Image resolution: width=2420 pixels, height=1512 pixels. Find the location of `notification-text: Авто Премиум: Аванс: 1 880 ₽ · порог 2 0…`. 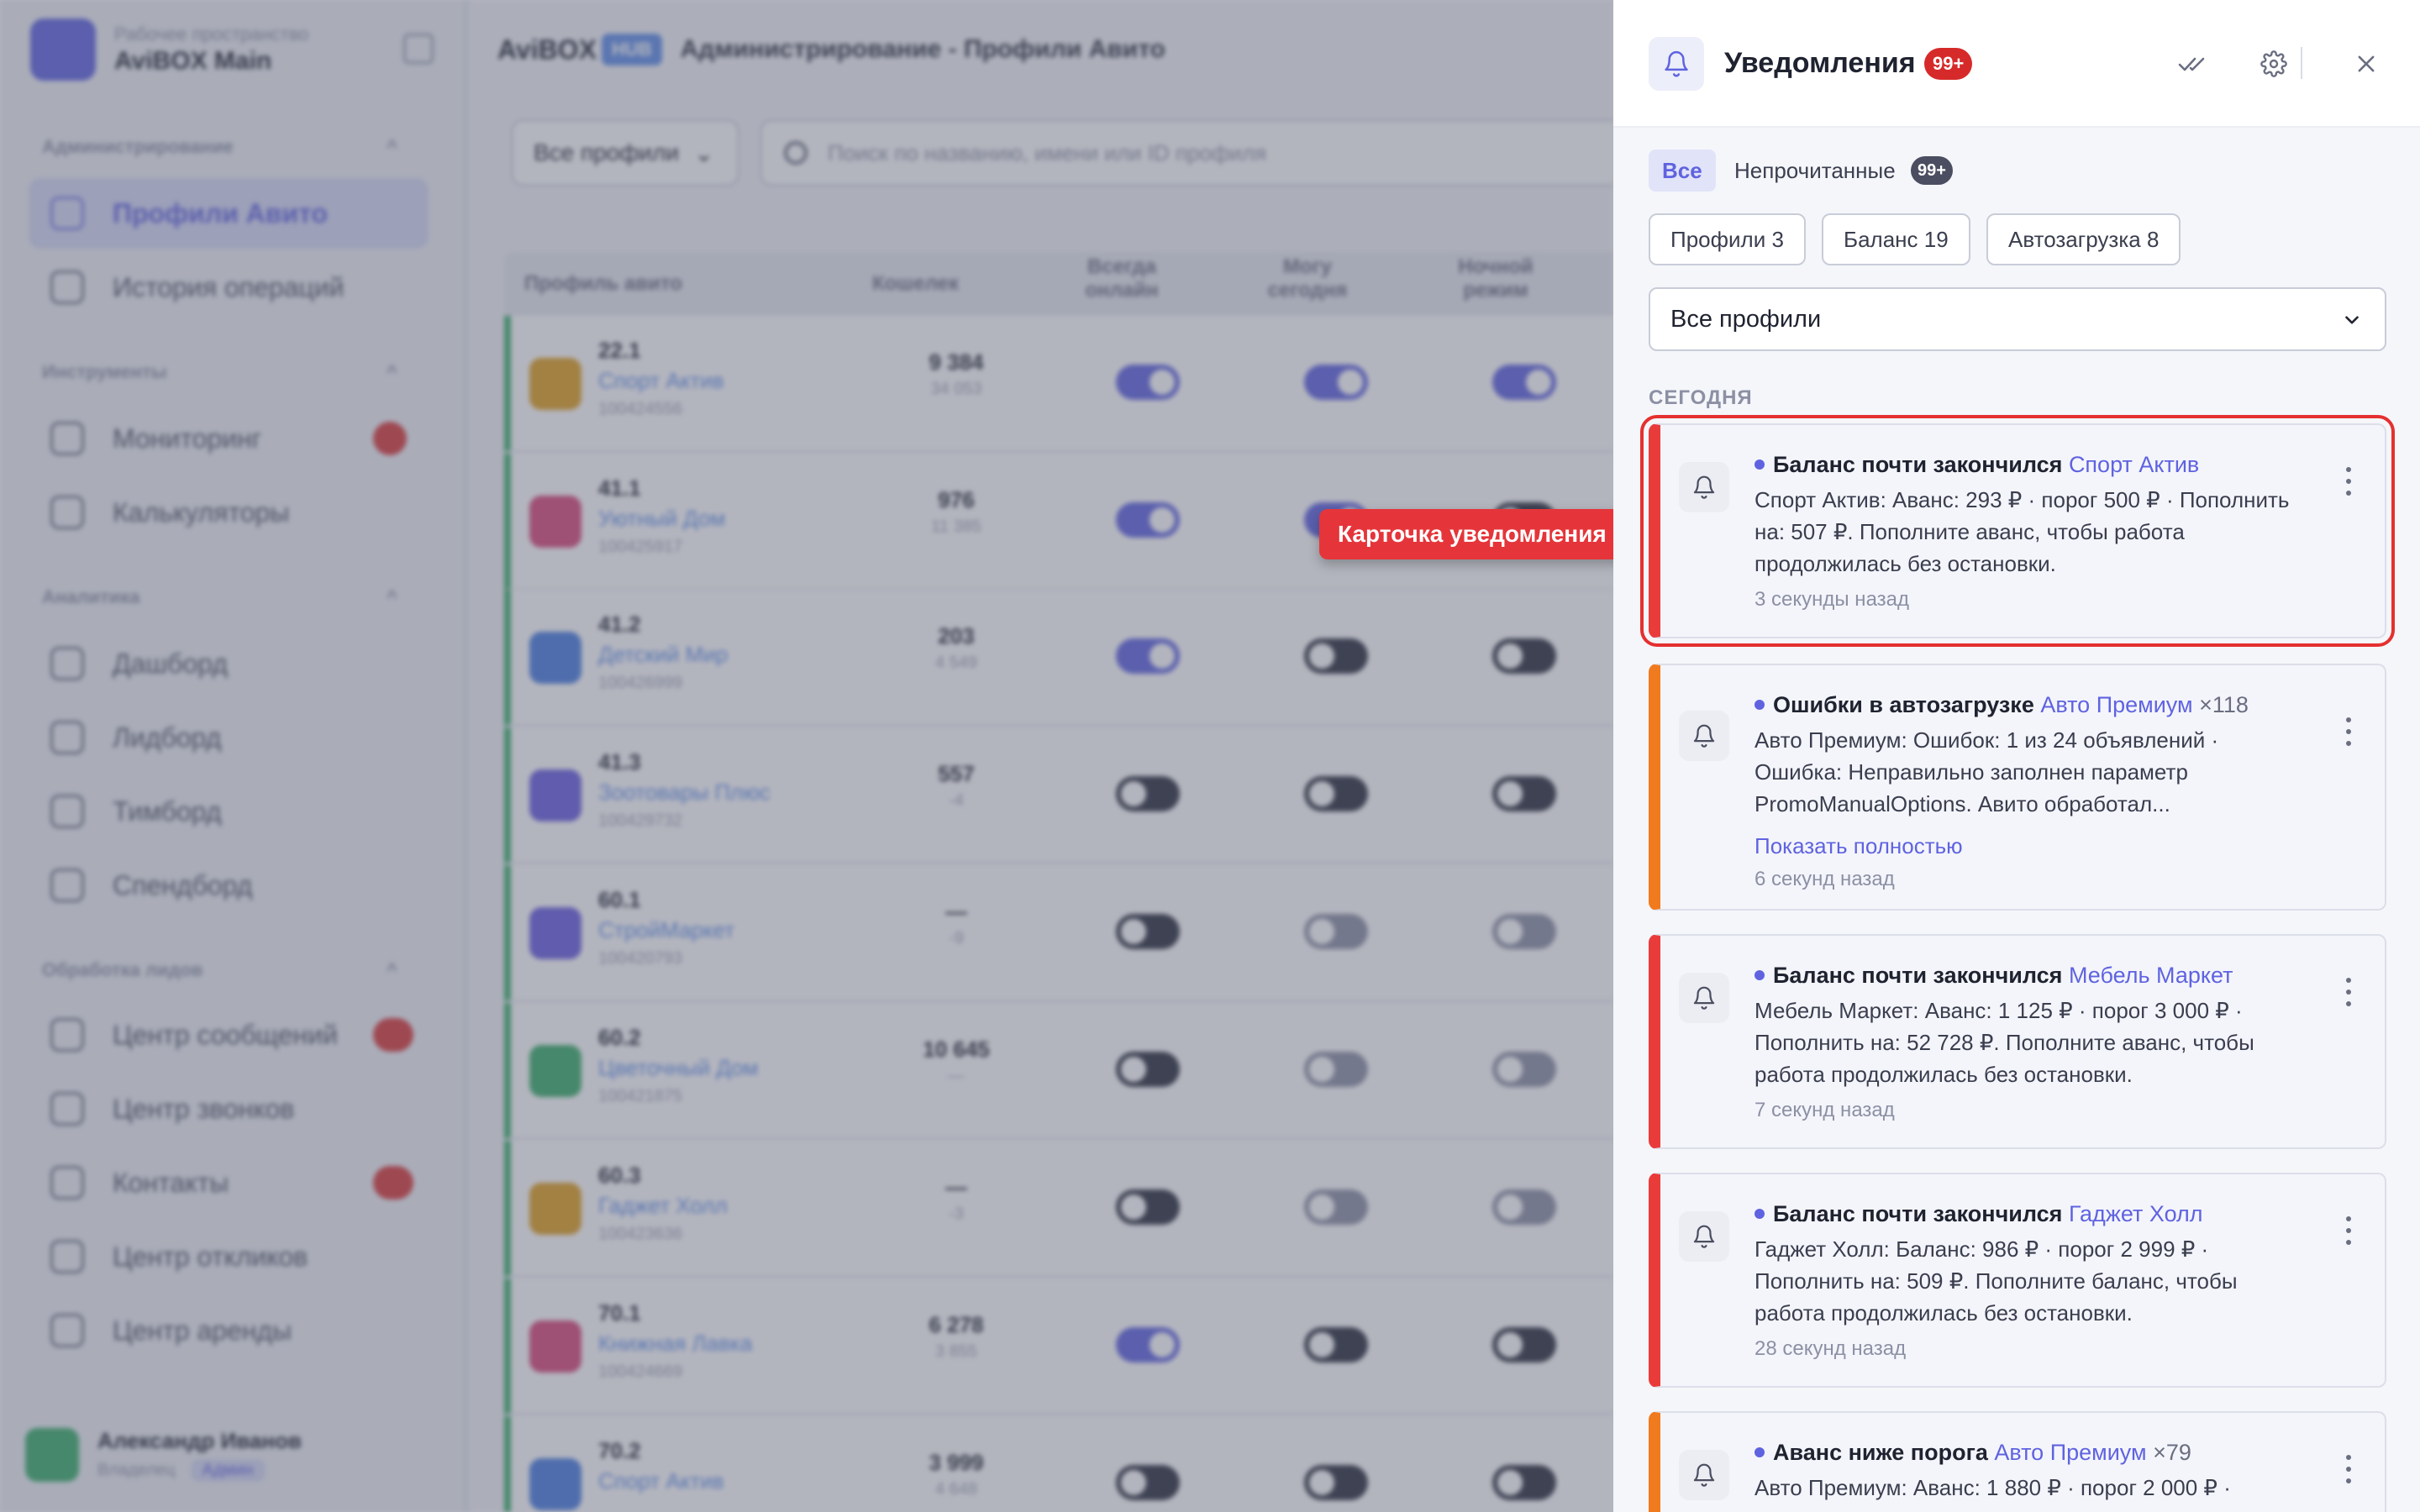

notification-text: Авто Премиум: Аванс: 1 880 ₽ · порог 2 0… is located at coordinates (1992, 1487).